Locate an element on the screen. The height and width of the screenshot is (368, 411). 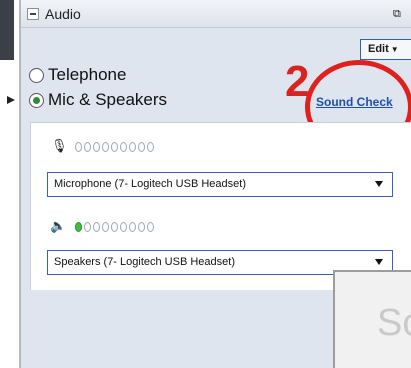
mic-speakers-option: Mic & Speakers is located at coordinates (98, 100).